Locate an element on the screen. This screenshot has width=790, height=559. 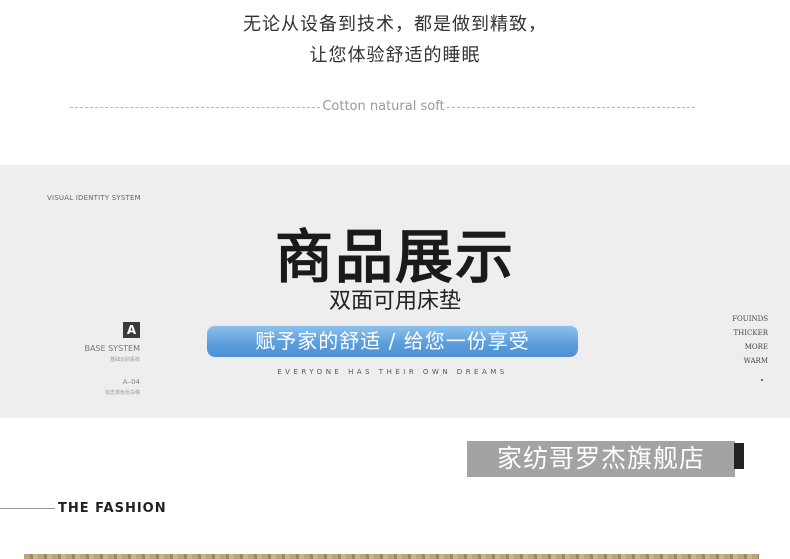
banner-tagline: EVERYONE HAS THEIR OWN DREAMS is located at coordinates (392, 372).